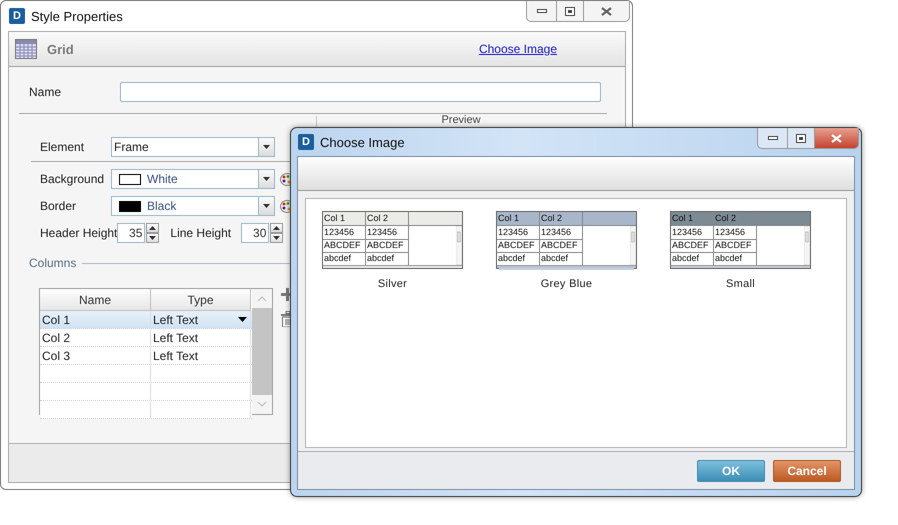  Describe the element at coordinates (255, 233) in the screenshot. I see `number-field: 30` at that location.